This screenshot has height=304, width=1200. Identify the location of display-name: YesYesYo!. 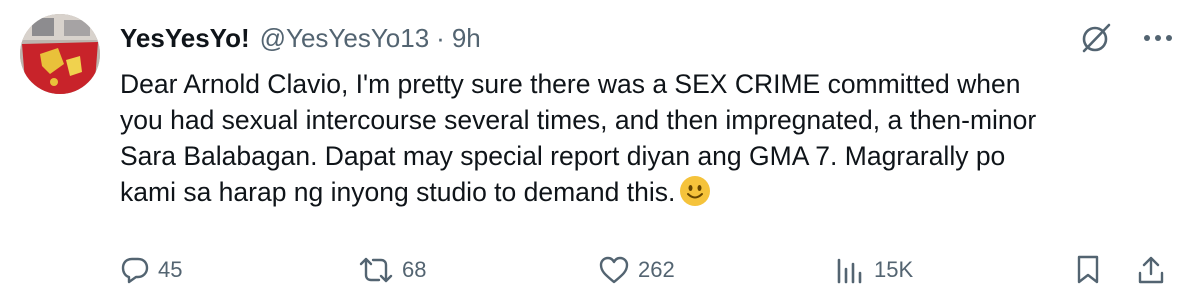
(185, 38).